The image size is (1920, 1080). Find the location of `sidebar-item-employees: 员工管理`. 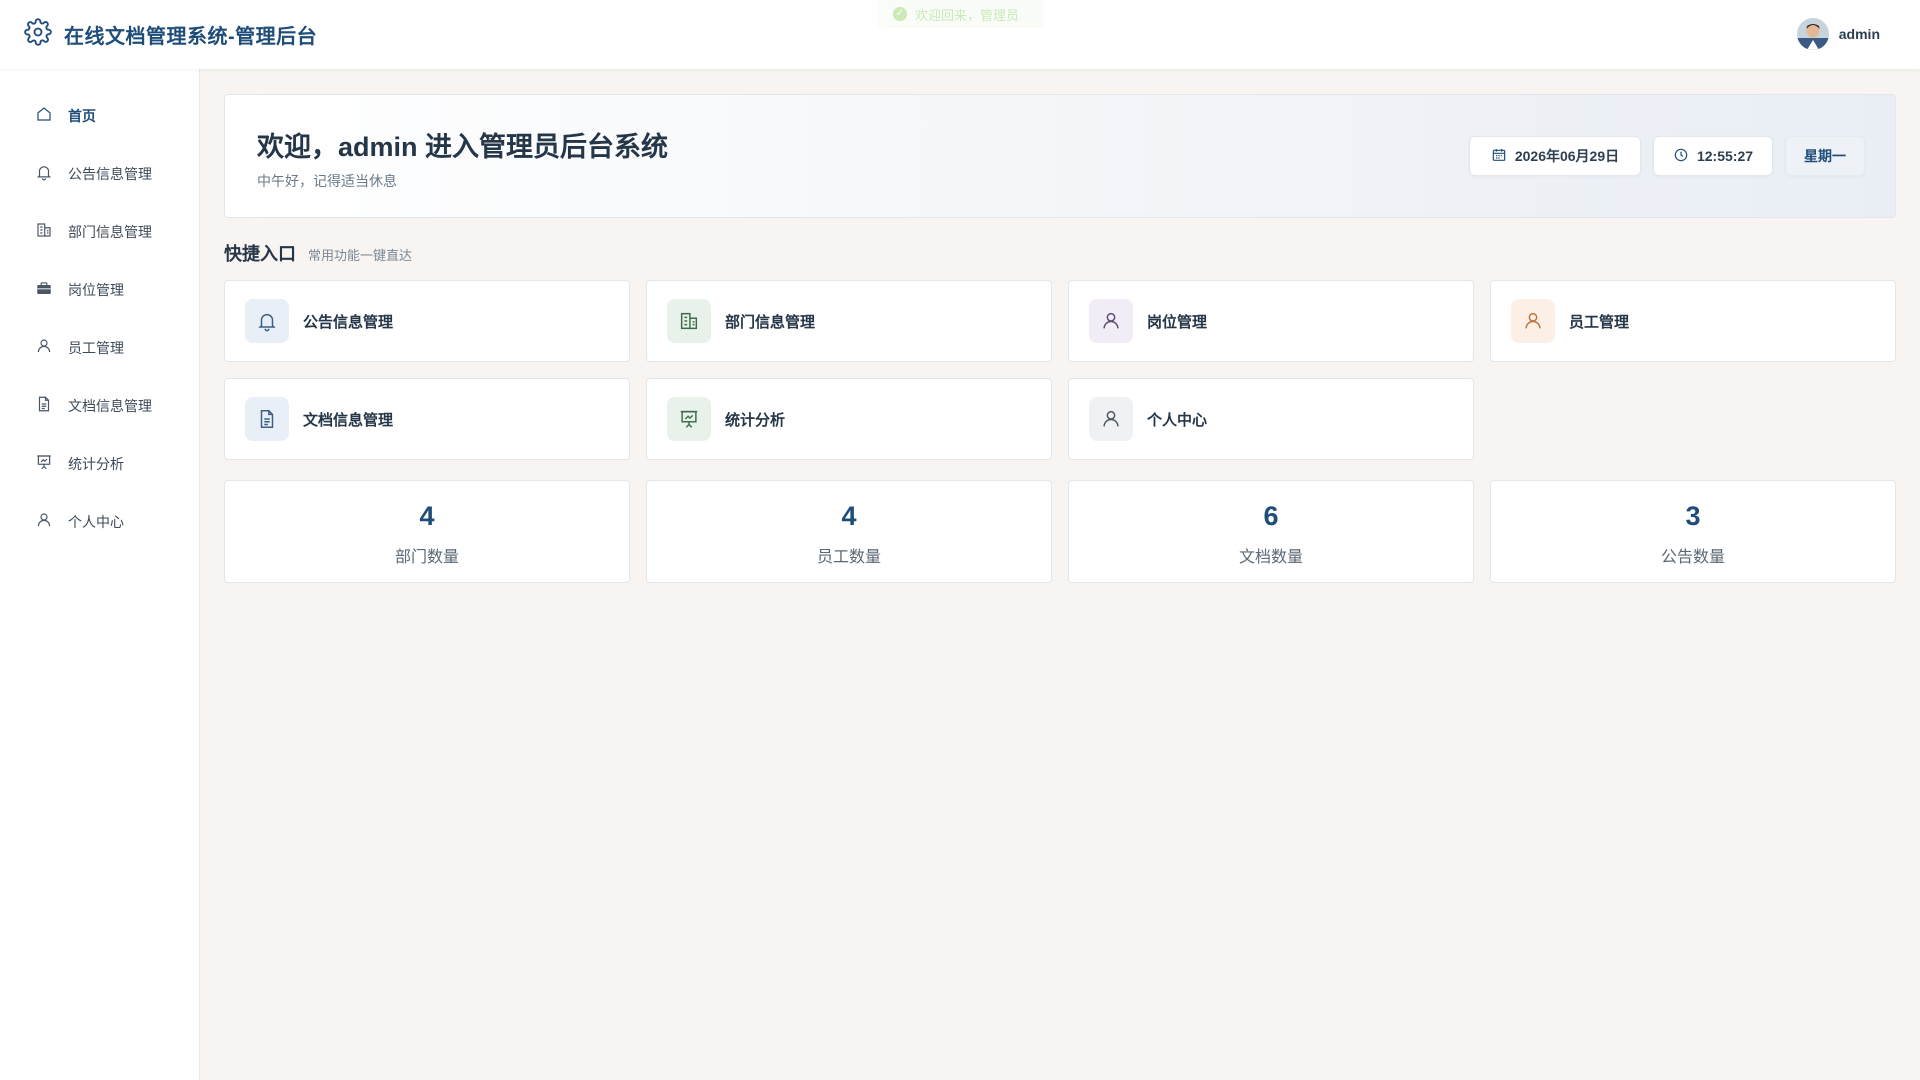

sidebar-item-employees: 员工管理 is located at coordinates (100, 348).